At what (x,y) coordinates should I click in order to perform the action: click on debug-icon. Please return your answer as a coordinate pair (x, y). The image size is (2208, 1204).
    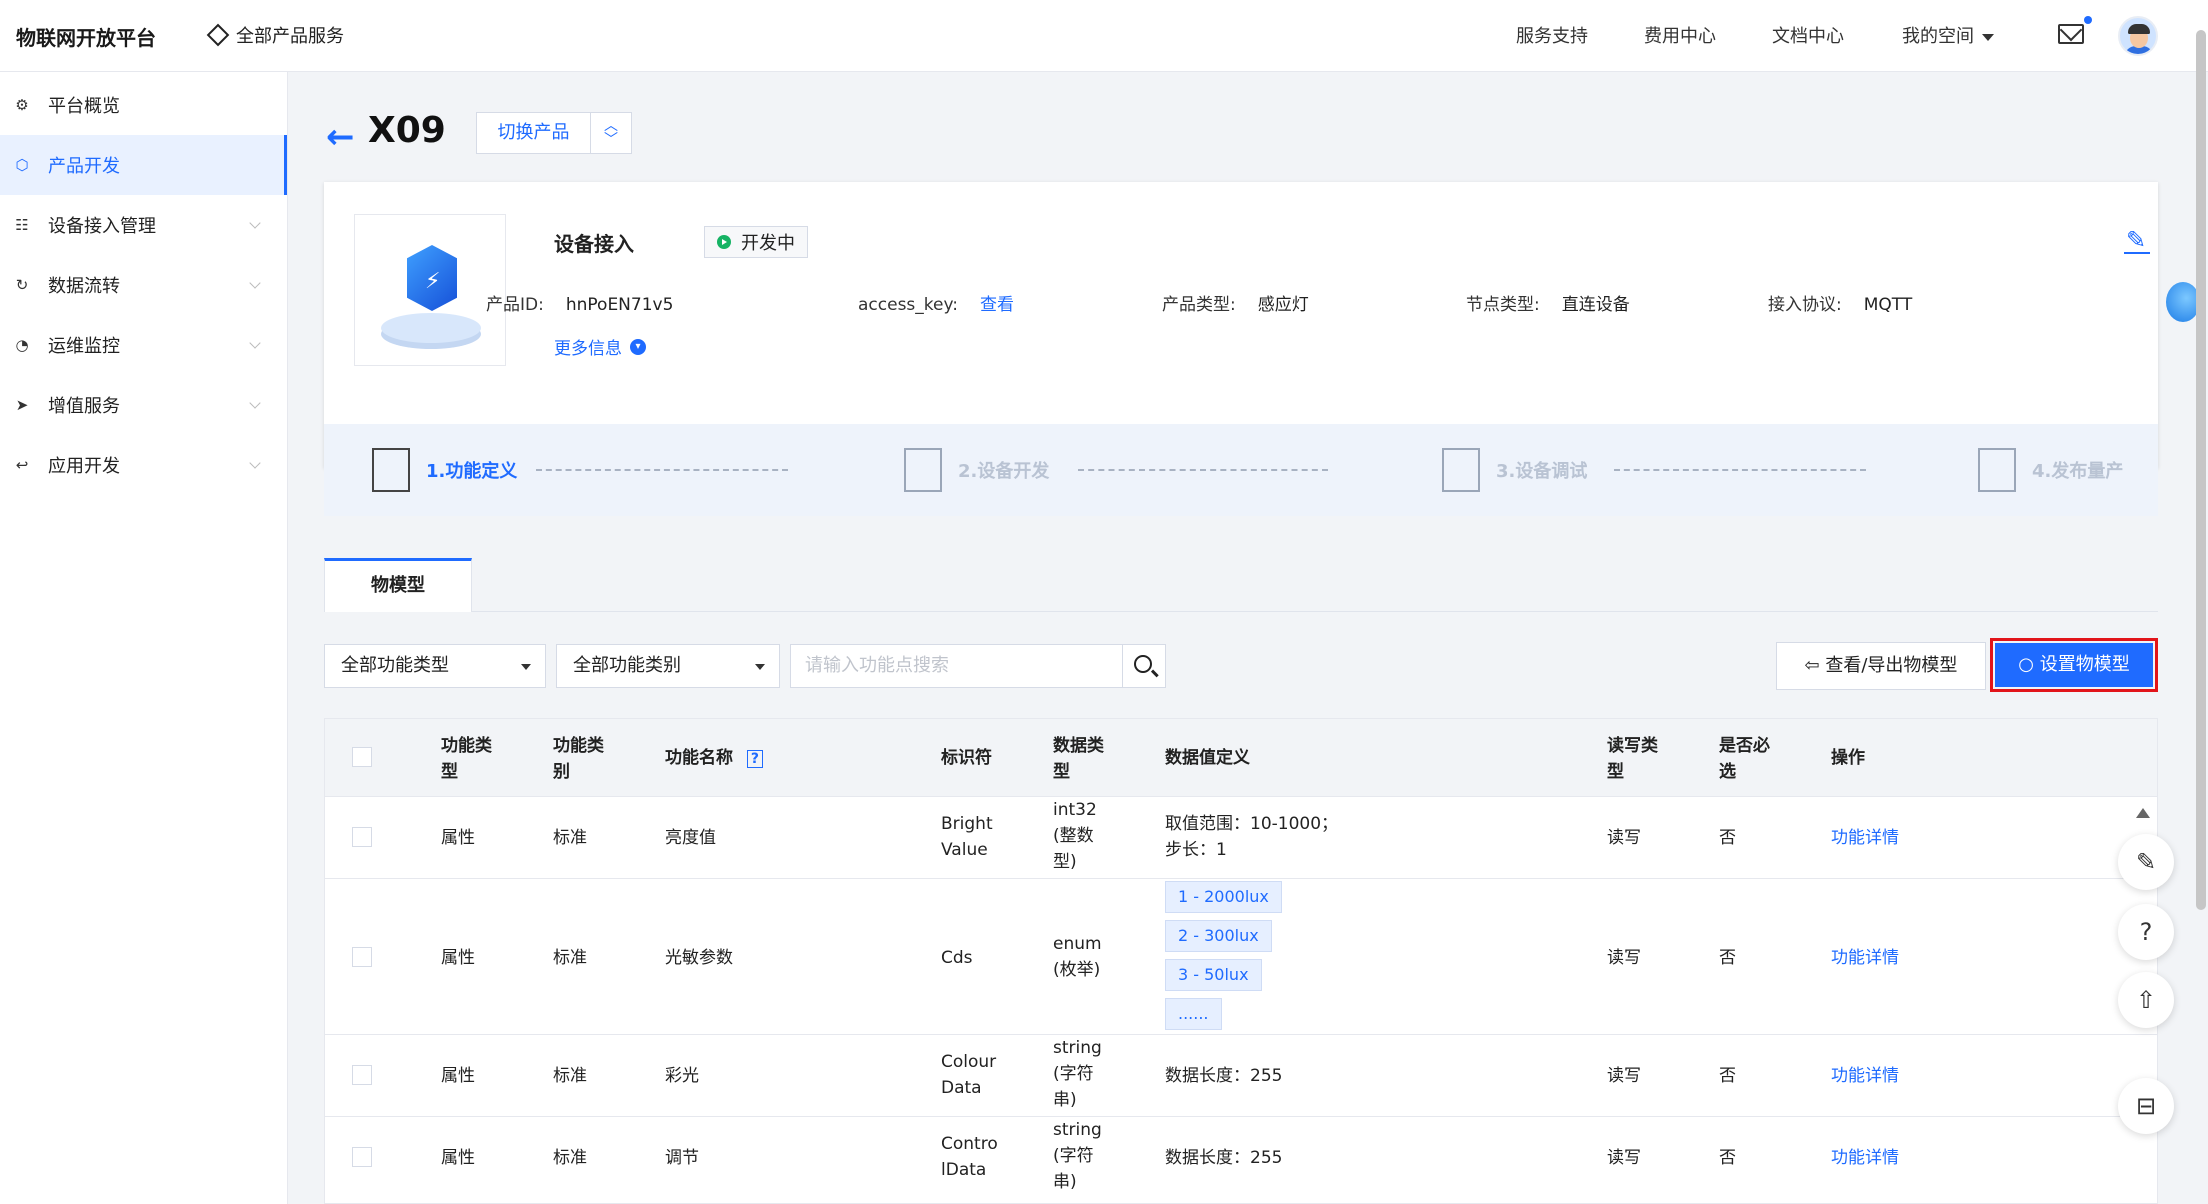
    Looking at the image, I should click on (1461, 470).